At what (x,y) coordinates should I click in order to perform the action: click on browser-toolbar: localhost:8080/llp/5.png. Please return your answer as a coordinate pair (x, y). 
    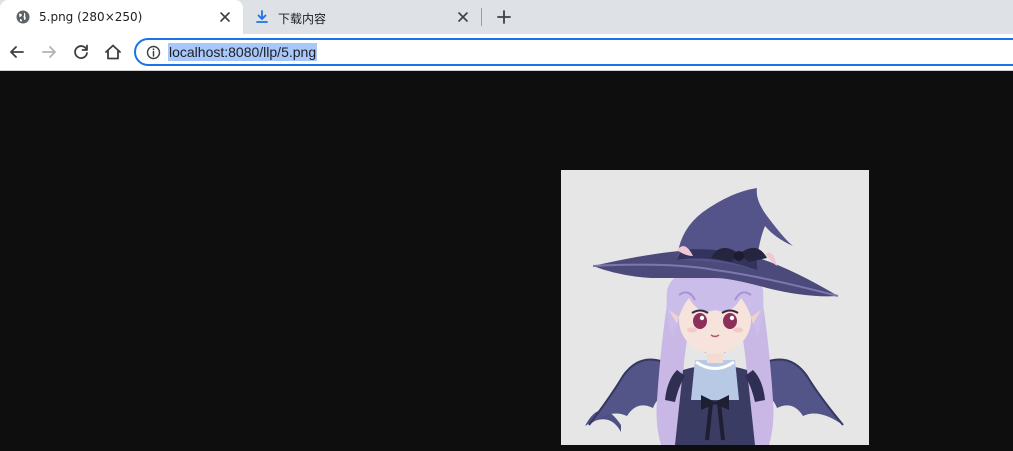
    Looking at the image, I should click on (506, 52).